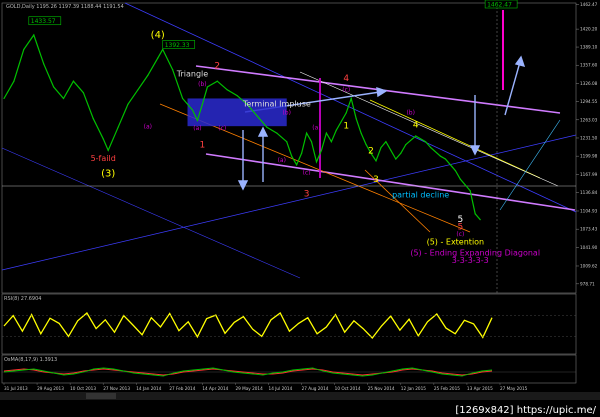 This screenshot has height=417, width=600. I want to click on macd-title: OsMA(8,17,9) 1.3913, so click(30, 360).